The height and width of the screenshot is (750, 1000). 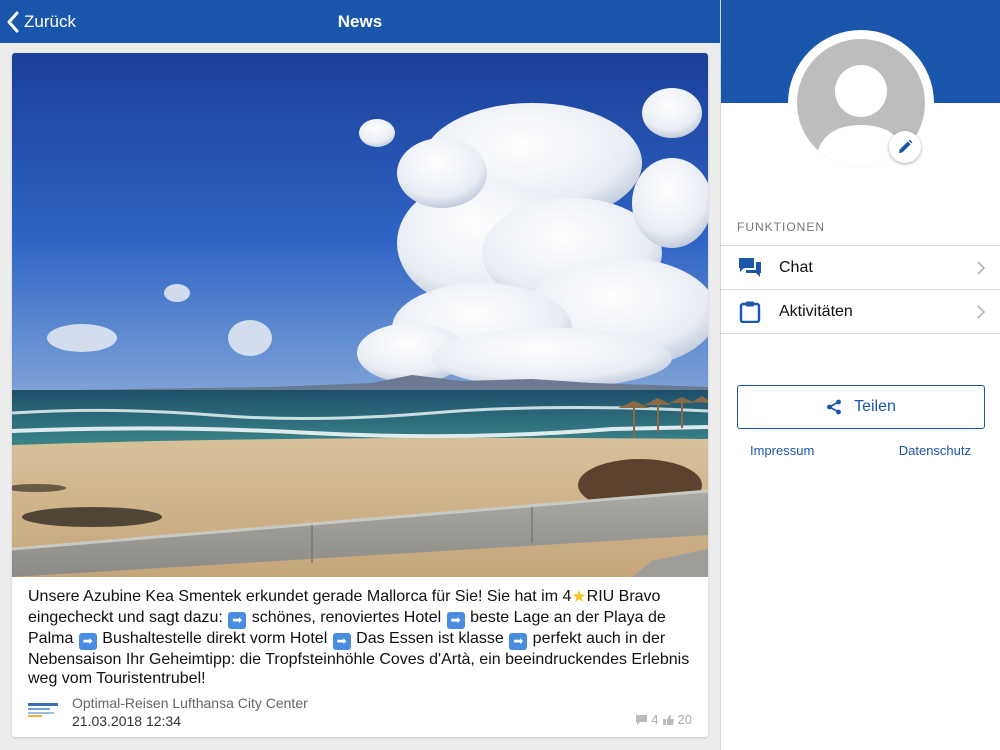 I want to click on post-text-part-5: Bushaltestelle direkt vorm Hotel, so click(x=215, y=638).